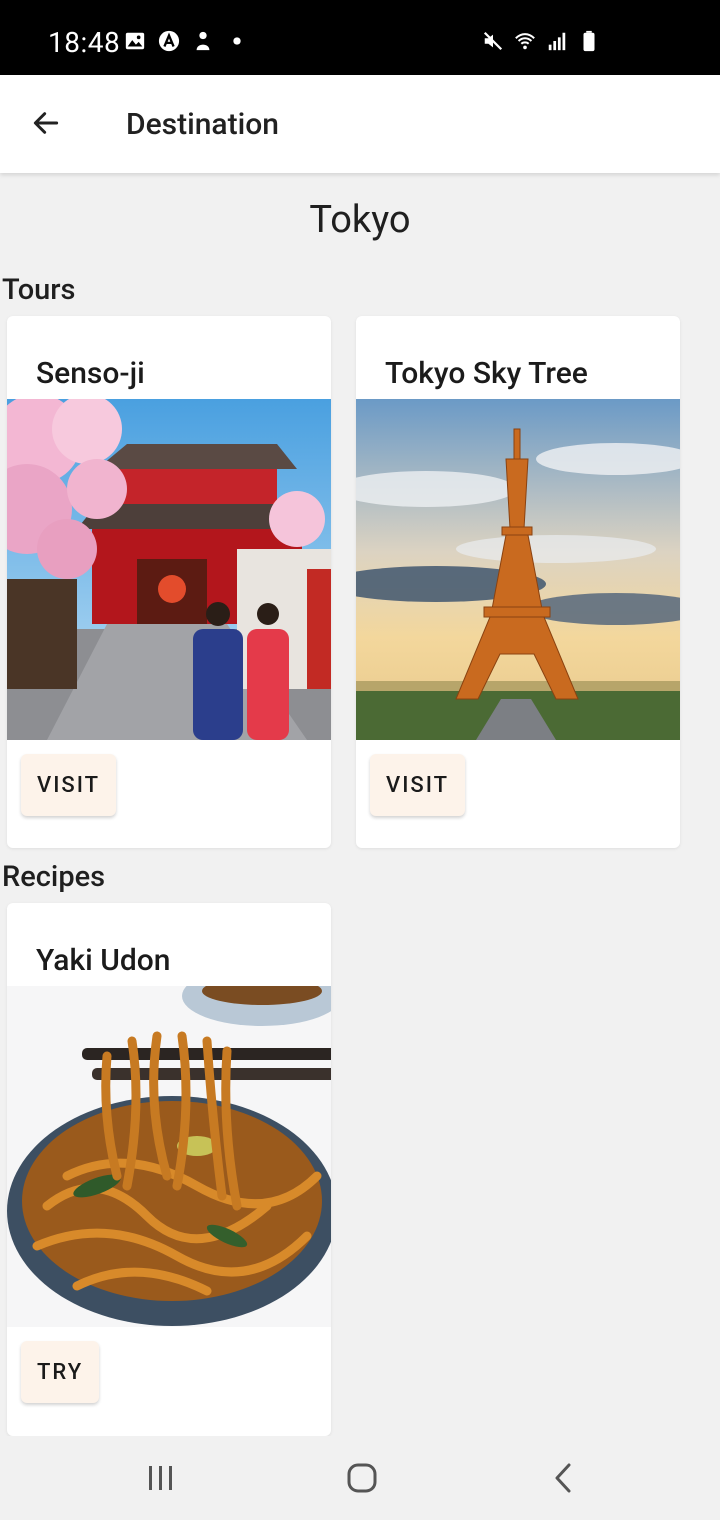  I want to click on status-right-icons, so click(541, 41).